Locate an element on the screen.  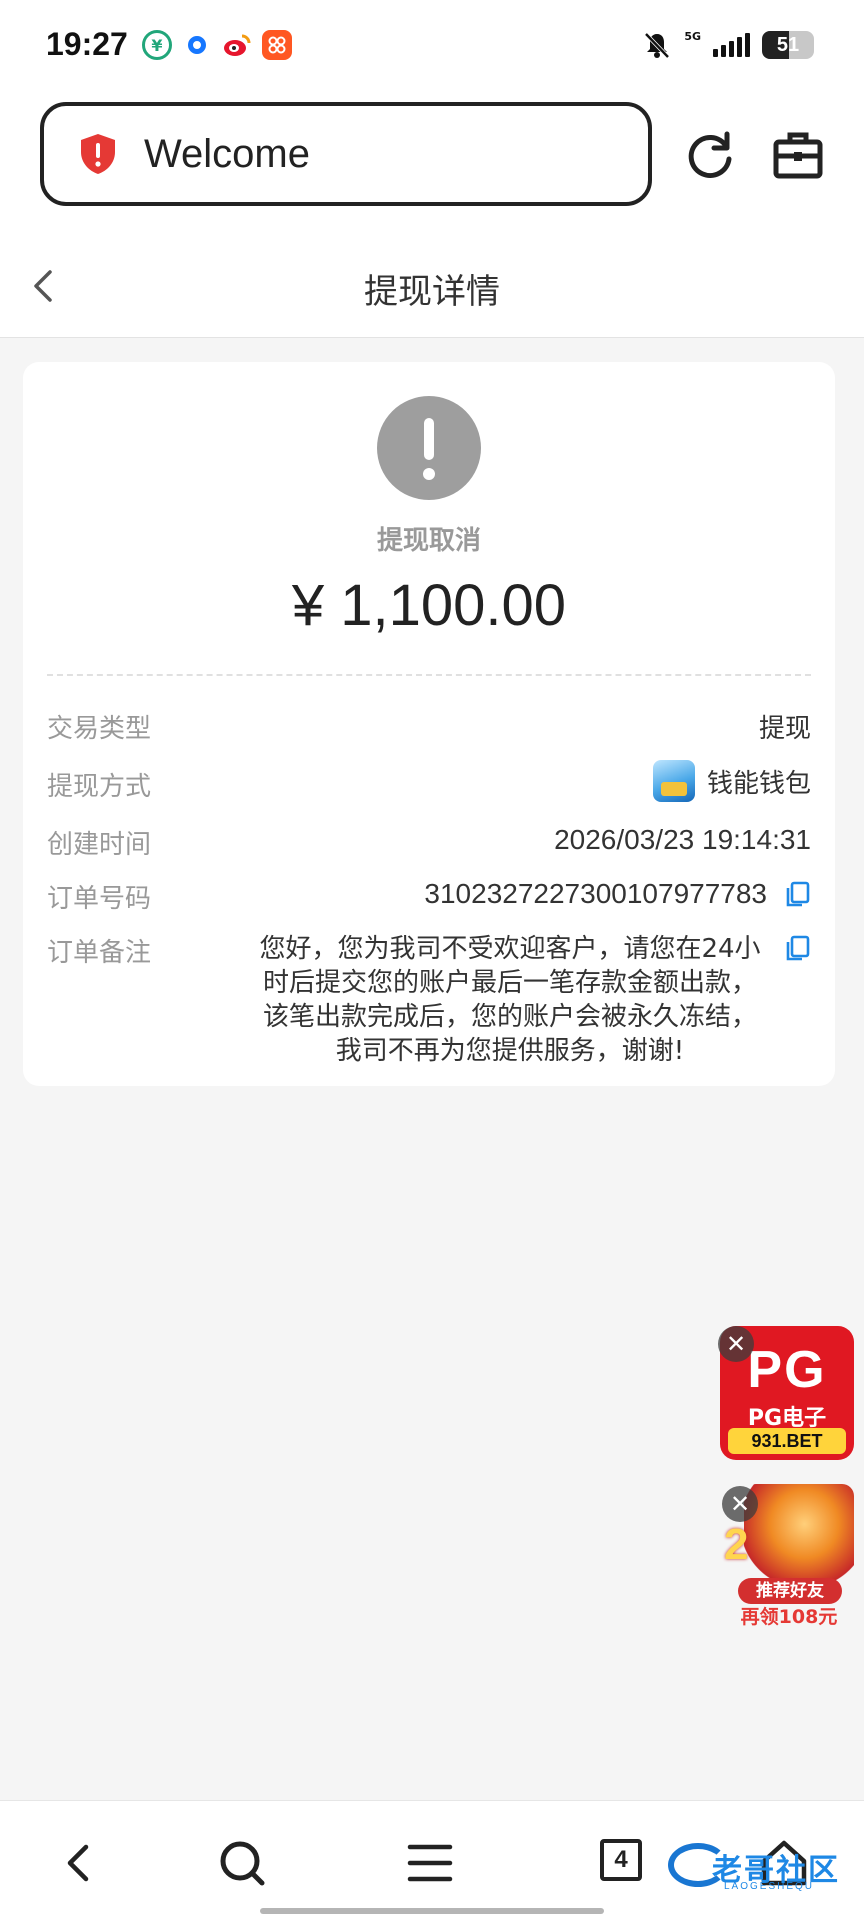
row-value: 2026/03/23 19:14:31 is located at coordinates (682, 839).